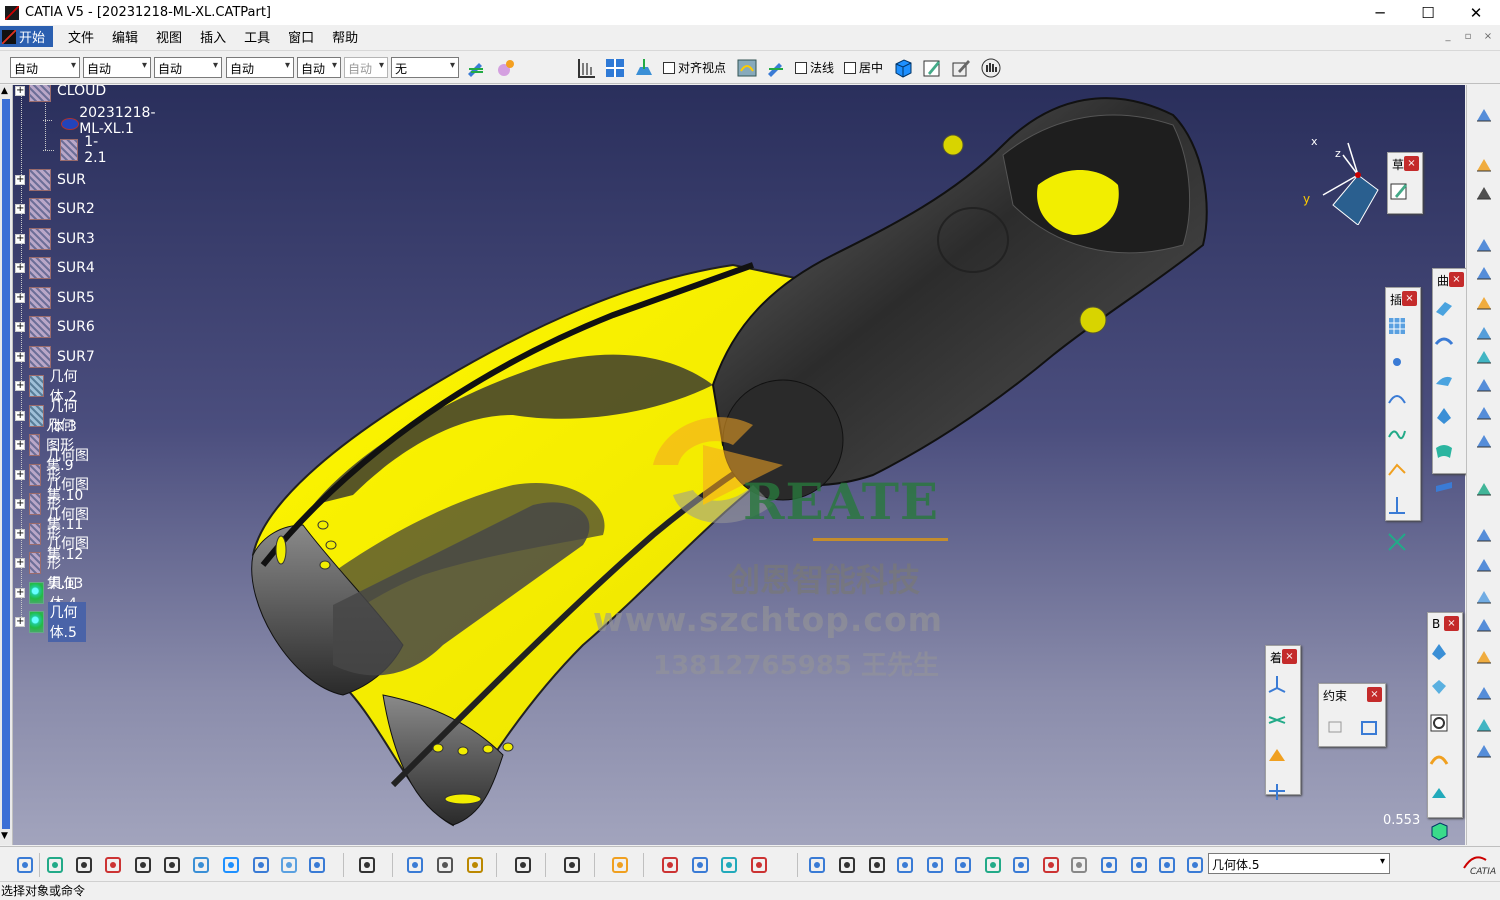  I want to click on normal-view-icon, so click(201, 865).